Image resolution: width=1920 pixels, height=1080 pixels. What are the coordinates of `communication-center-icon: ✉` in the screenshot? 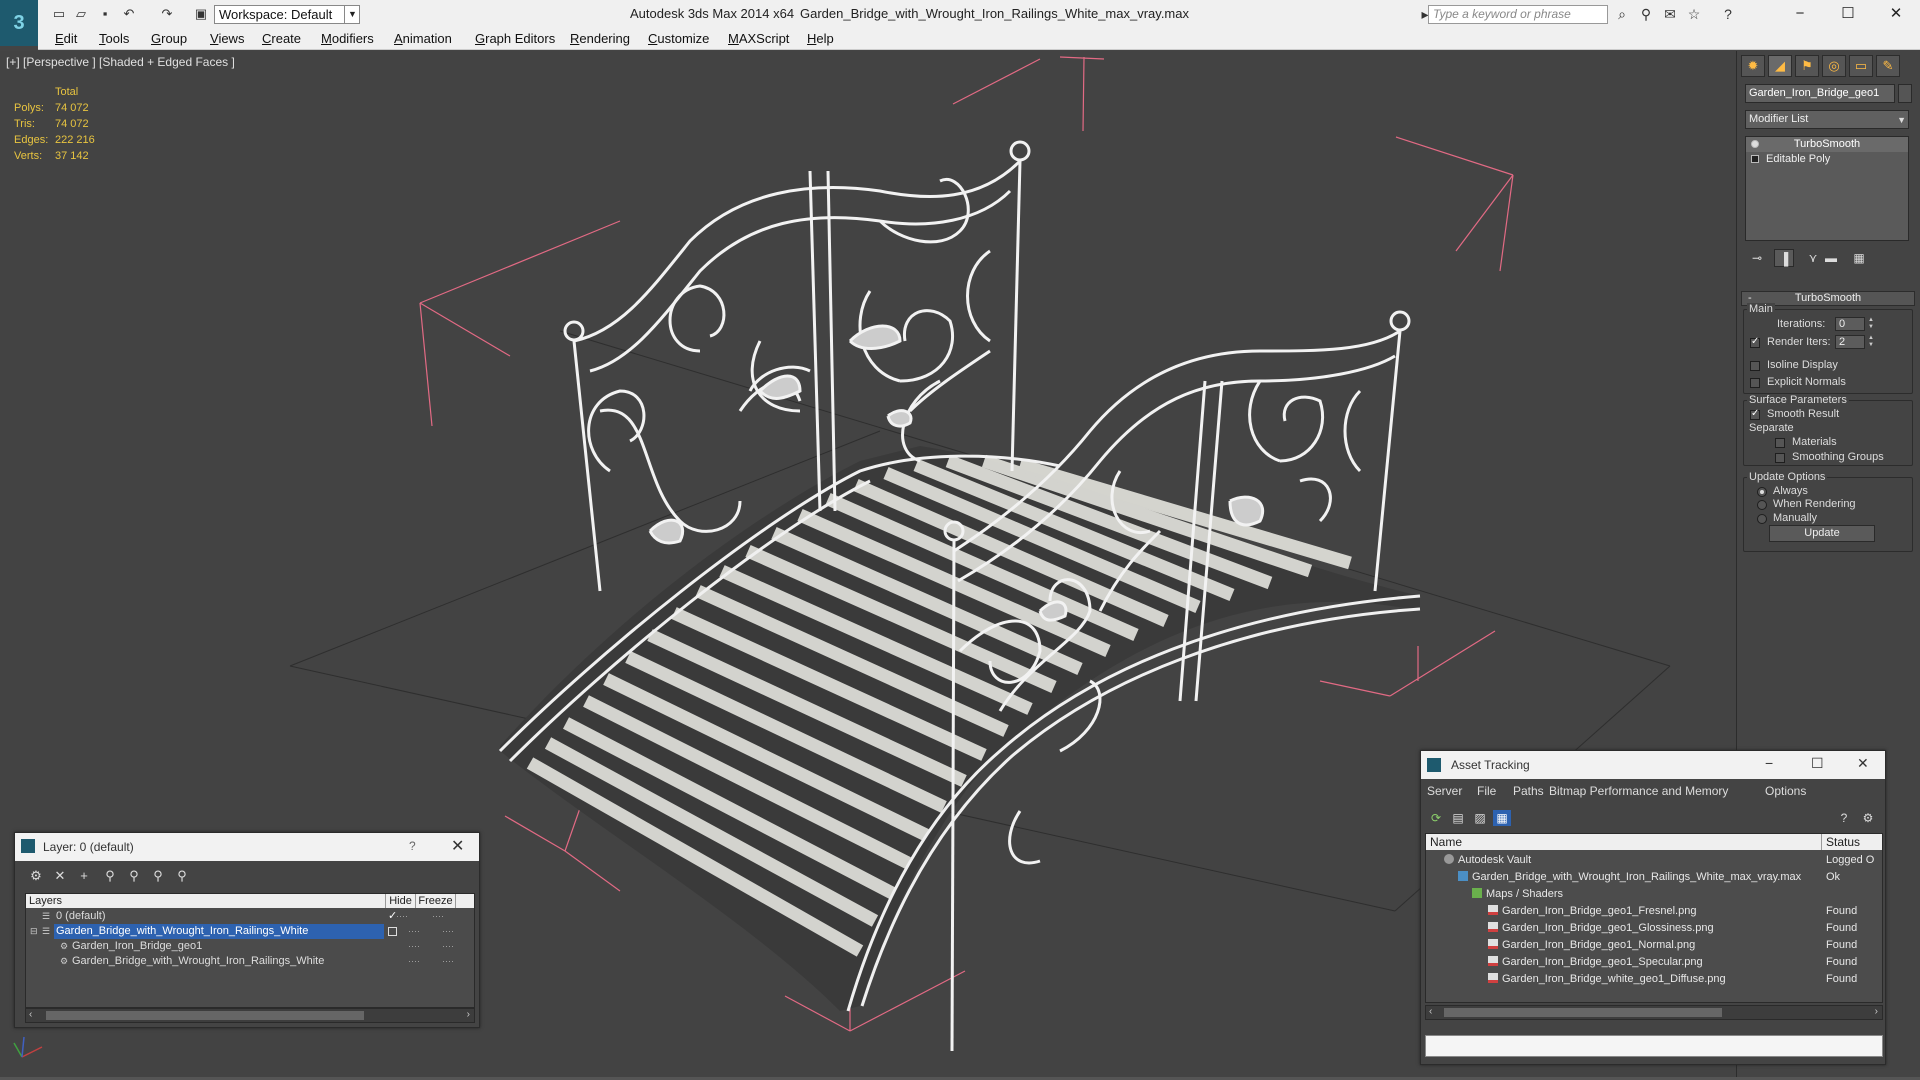 It's located at (1670, 14).